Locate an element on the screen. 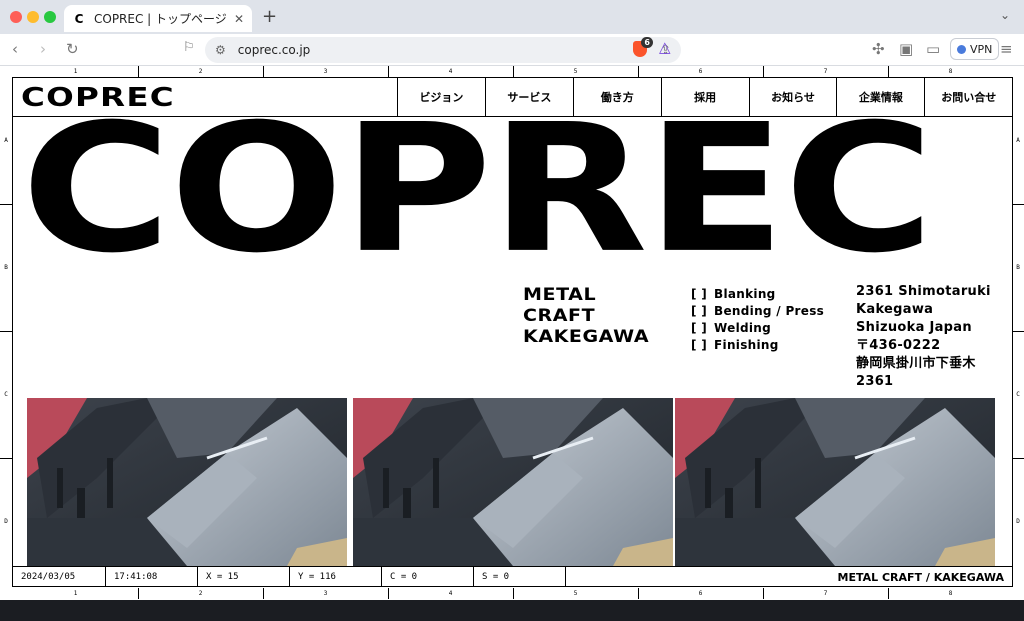 The width and height of the screenshot is (1024, 621). address-line: Kakegawa is located at coordinates (895, 309).